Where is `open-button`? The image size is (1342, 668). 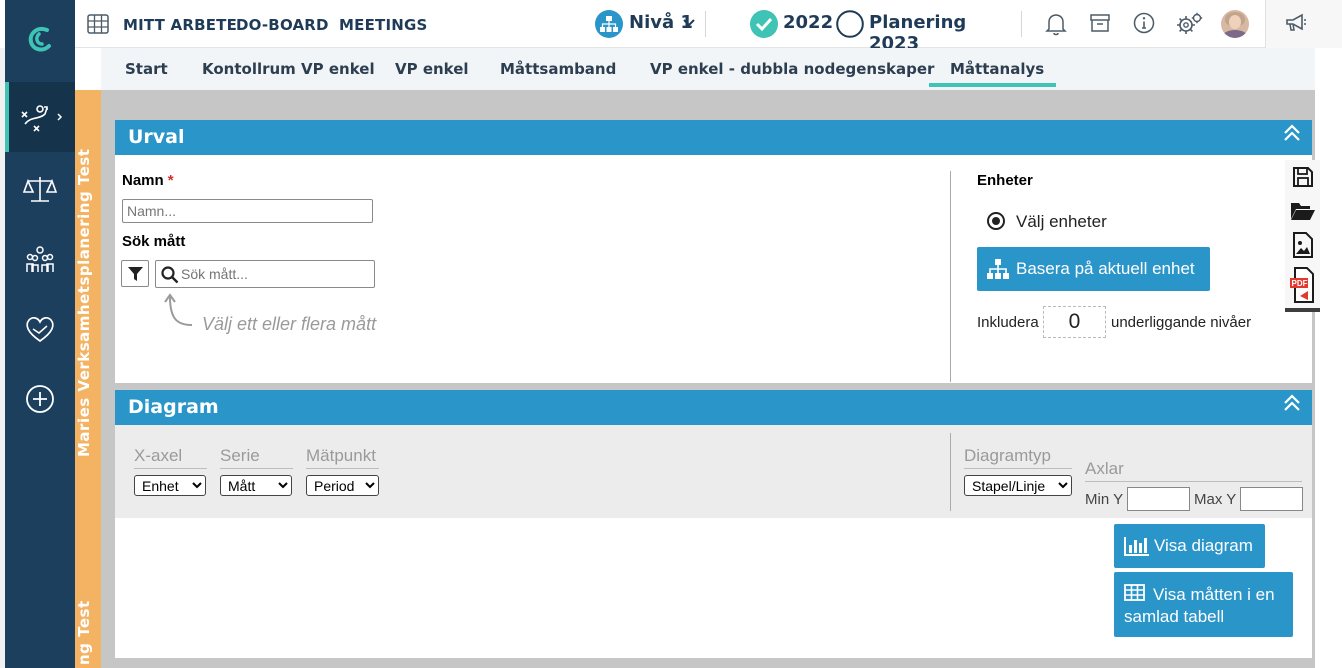
open-button is located at coordinates (1302, 211).